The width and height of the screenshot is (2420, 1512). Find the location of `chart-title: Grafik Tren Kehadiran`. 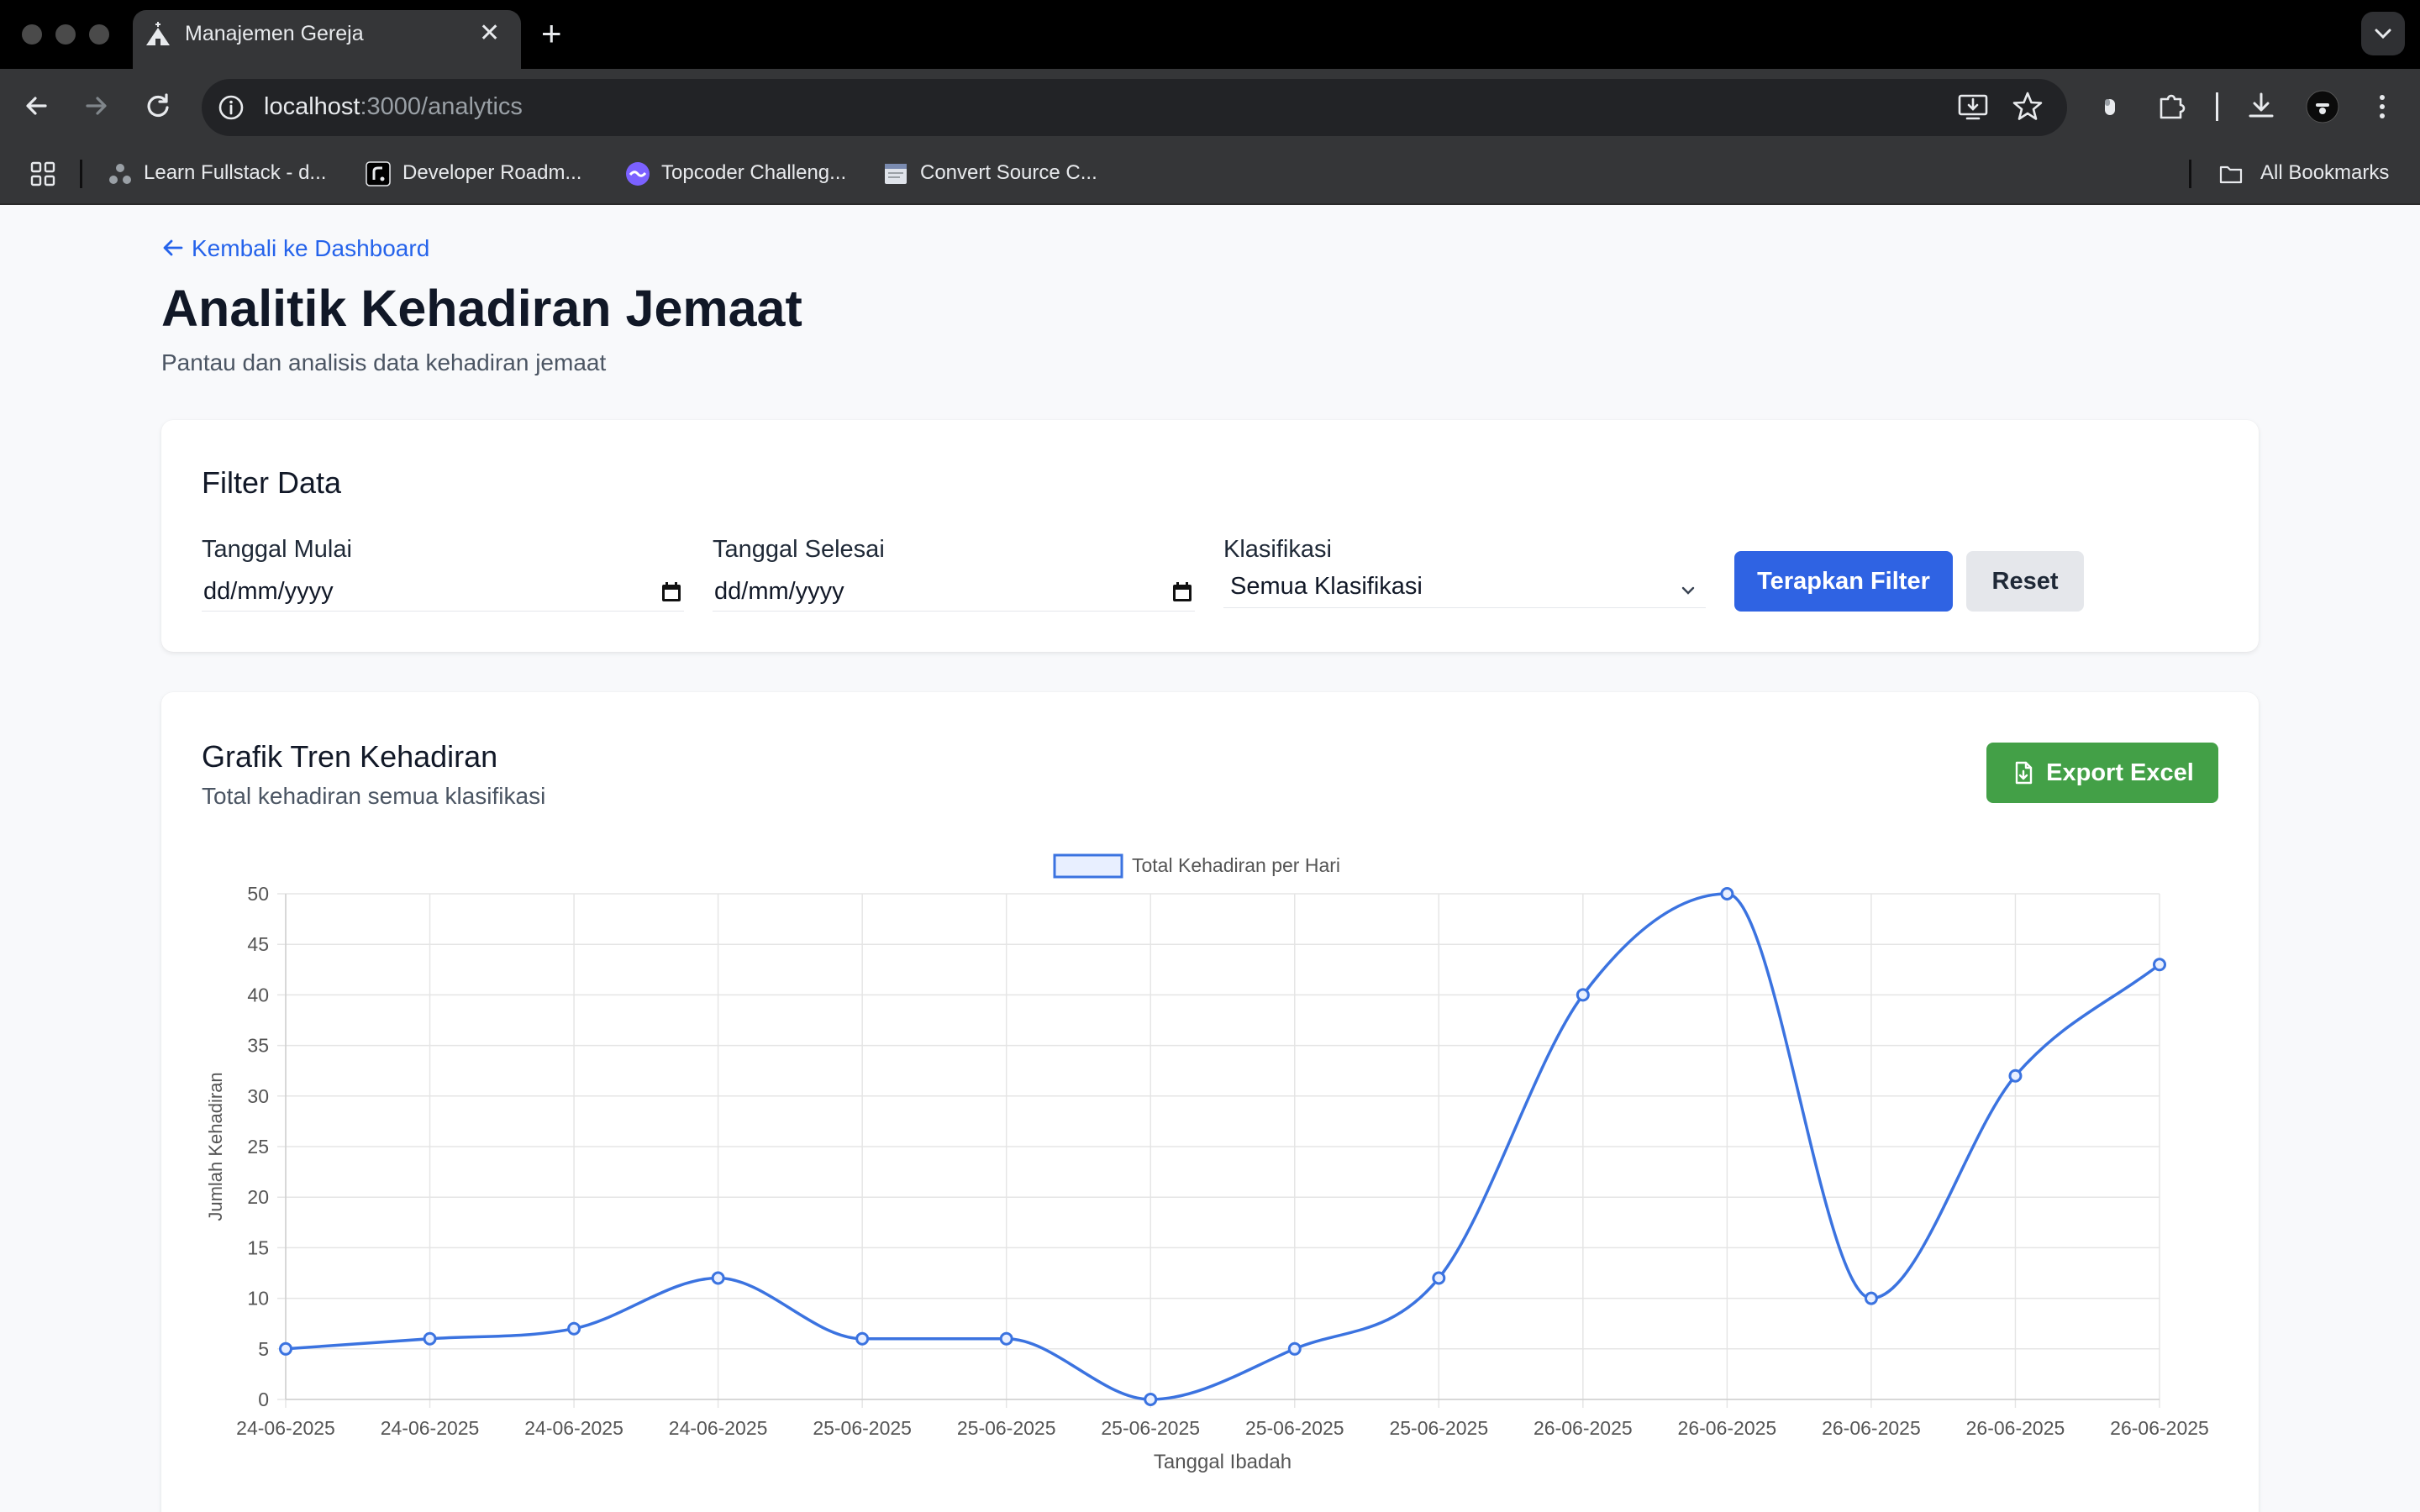

chart-title: Grafik Tren Kehadiran is located at coordinates (350, 756).